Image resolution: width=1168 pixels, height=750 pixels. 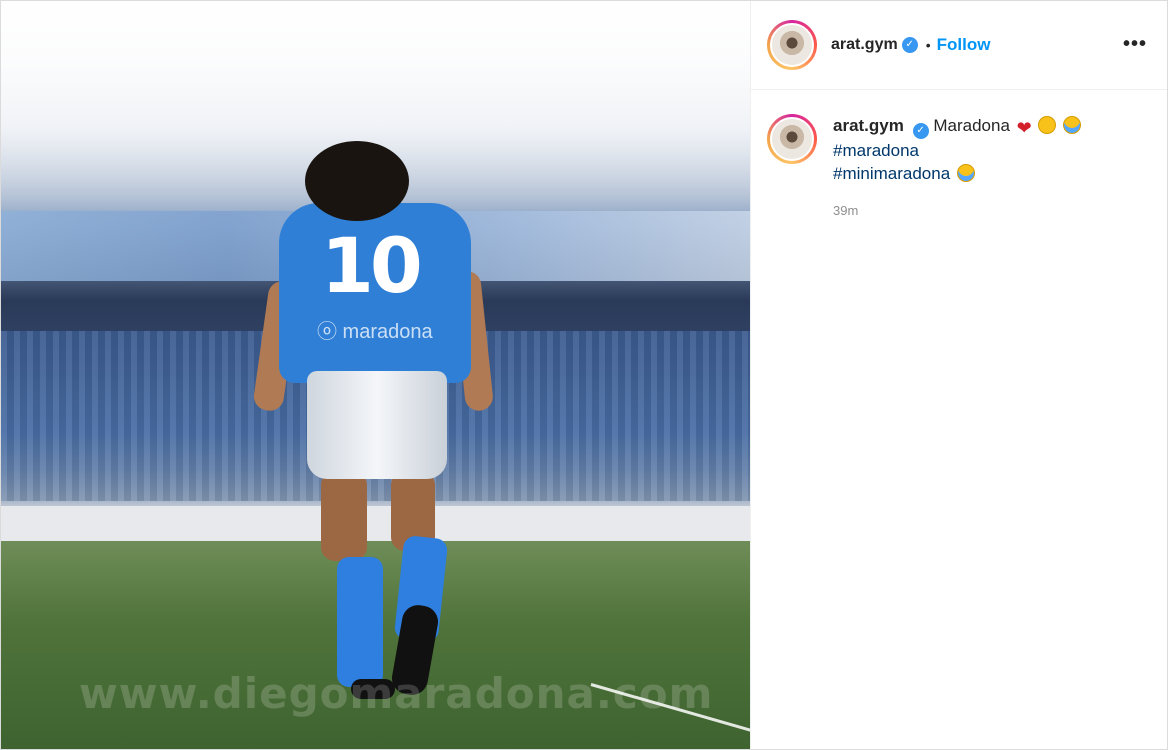 I want to click on player-left-sock, so click(x=360, y=622).